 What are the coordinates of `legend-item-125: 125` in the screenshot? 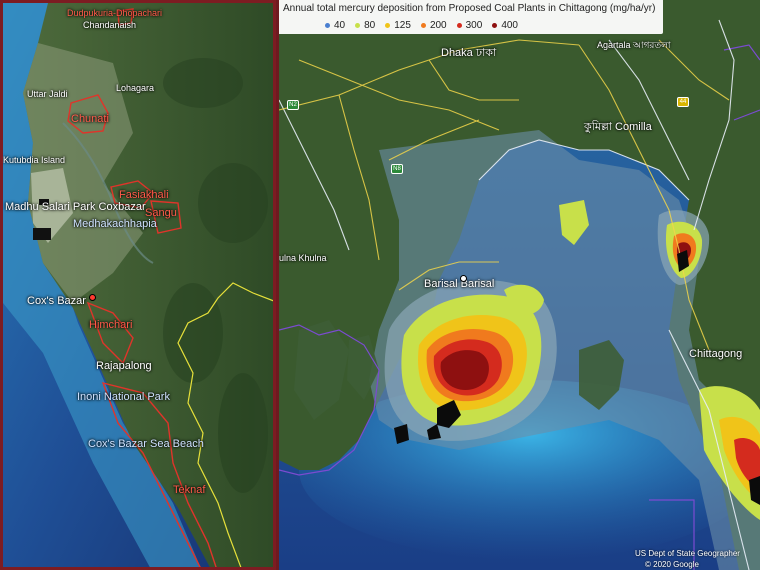 It's located at (398, 25).